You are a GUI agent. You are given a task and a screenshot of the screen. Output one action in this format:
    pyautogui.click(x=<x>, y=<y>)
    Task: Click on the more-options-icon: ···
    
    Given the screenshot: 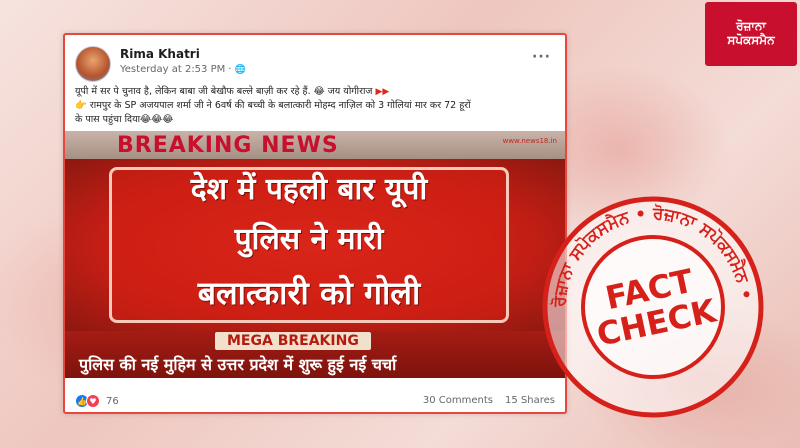 What is the action you would take?
    pyautogui.click(x=541, y=57)
    